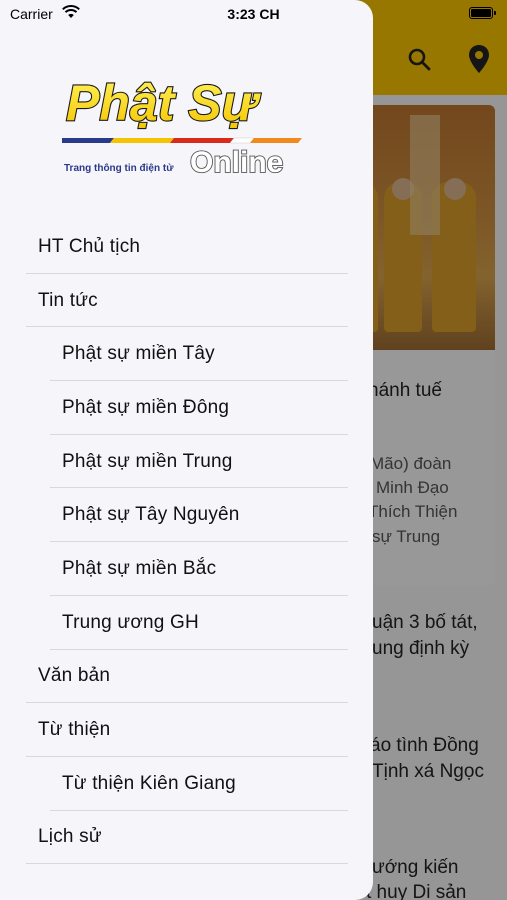  I want to click on menu-item-tin-tuc: Tin tức, so click(186, 301).